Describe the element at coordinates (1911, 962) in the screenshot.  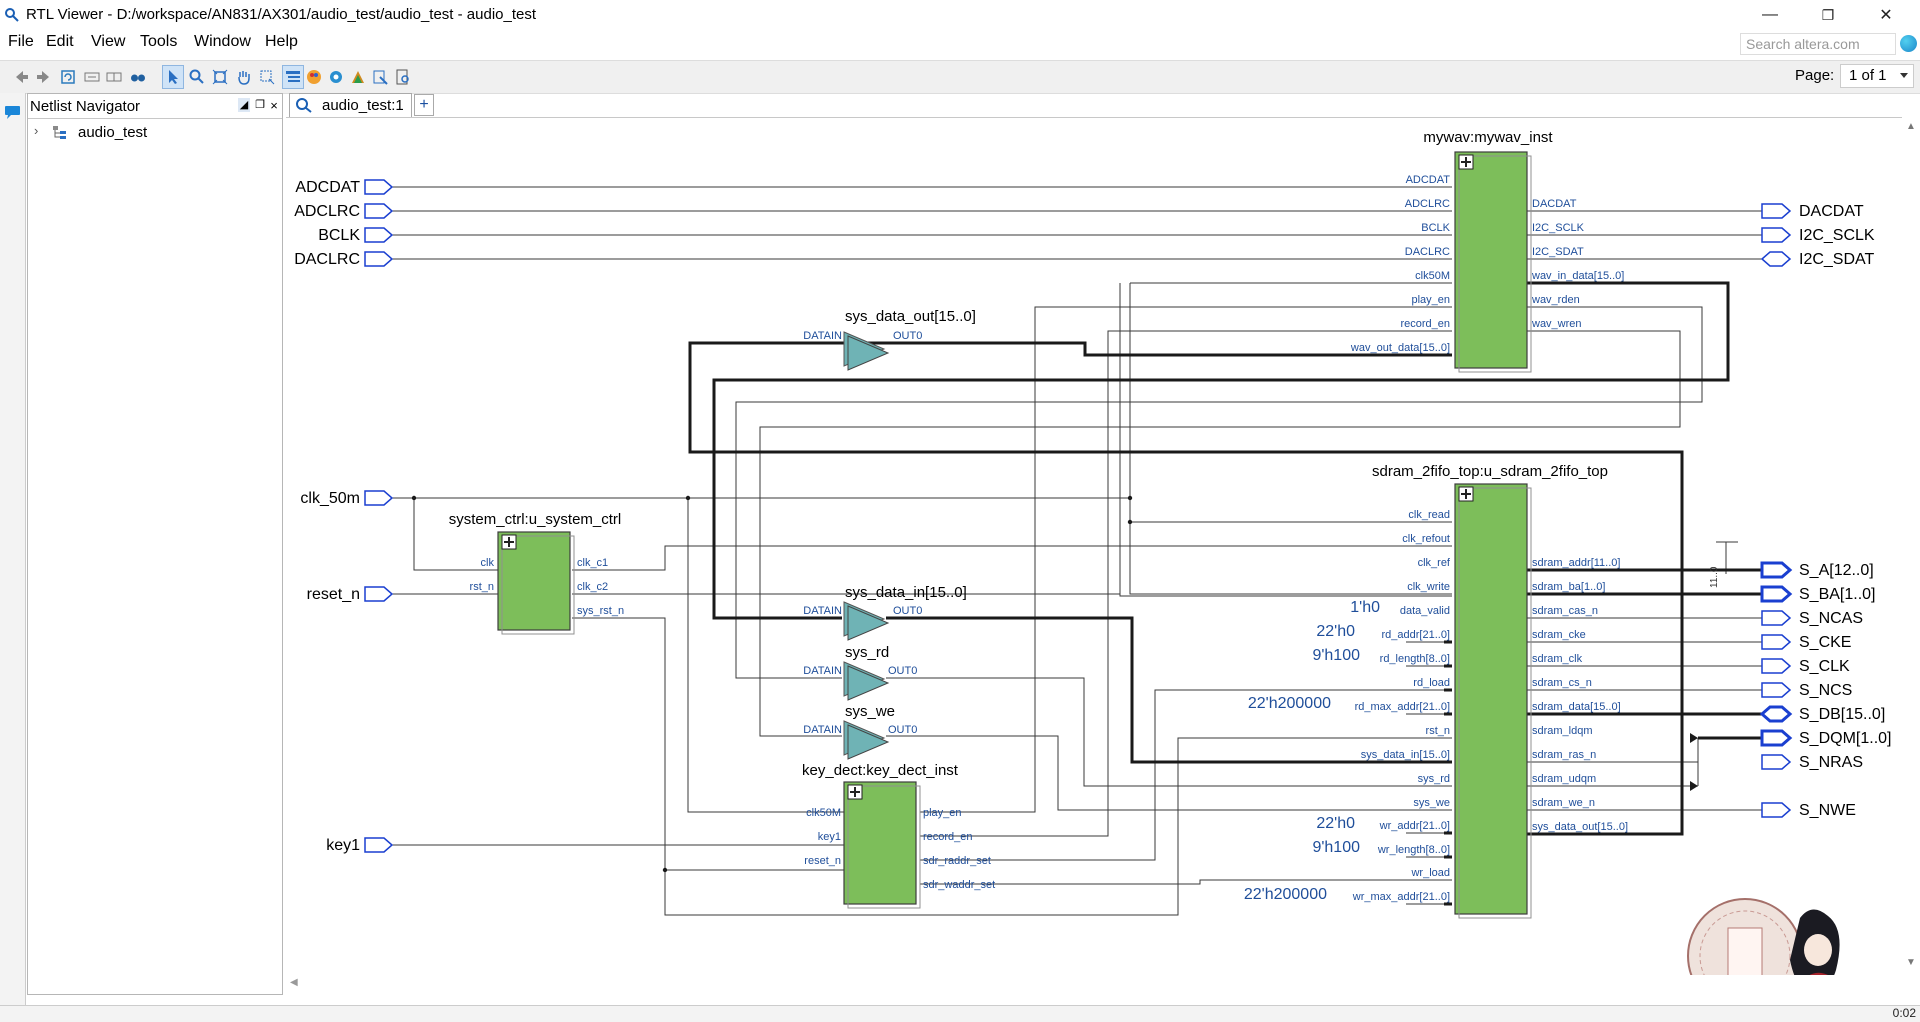
I see `scroll-down-icon: ▼` at that location.